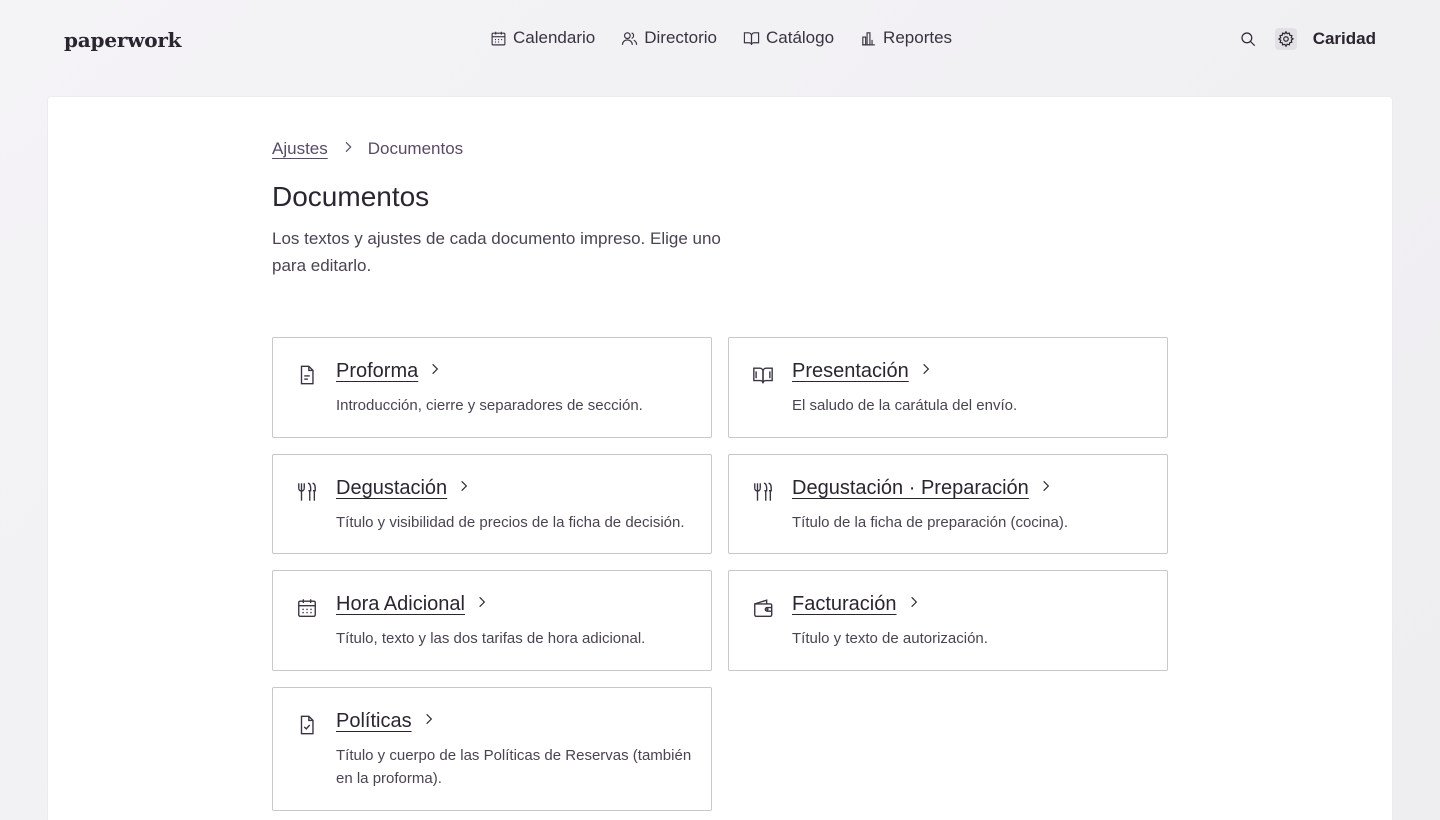  Describe the element at coordinates (890, 638) in the screenshot. I see `card-description: Título y texto de autorización.` at that location.